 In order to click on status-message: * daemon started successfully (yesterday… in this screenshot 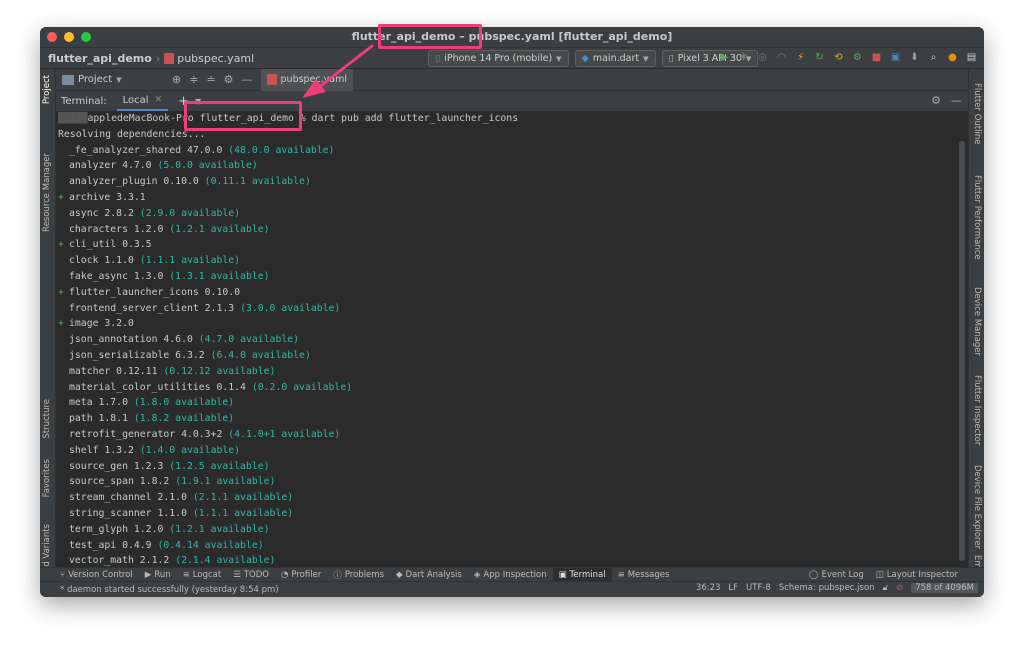, I will do `click(169, 590)`.